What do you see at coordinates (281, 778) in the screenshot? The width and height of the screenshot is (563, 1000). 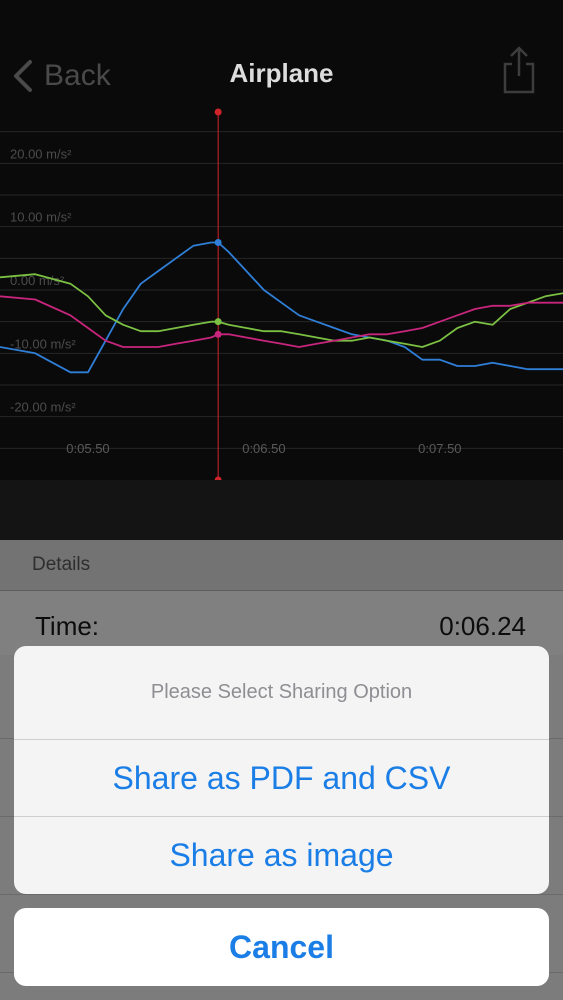 I see `share-pdf-csv-button: Share as PDF and CSV` at bounding box center [281, 778].